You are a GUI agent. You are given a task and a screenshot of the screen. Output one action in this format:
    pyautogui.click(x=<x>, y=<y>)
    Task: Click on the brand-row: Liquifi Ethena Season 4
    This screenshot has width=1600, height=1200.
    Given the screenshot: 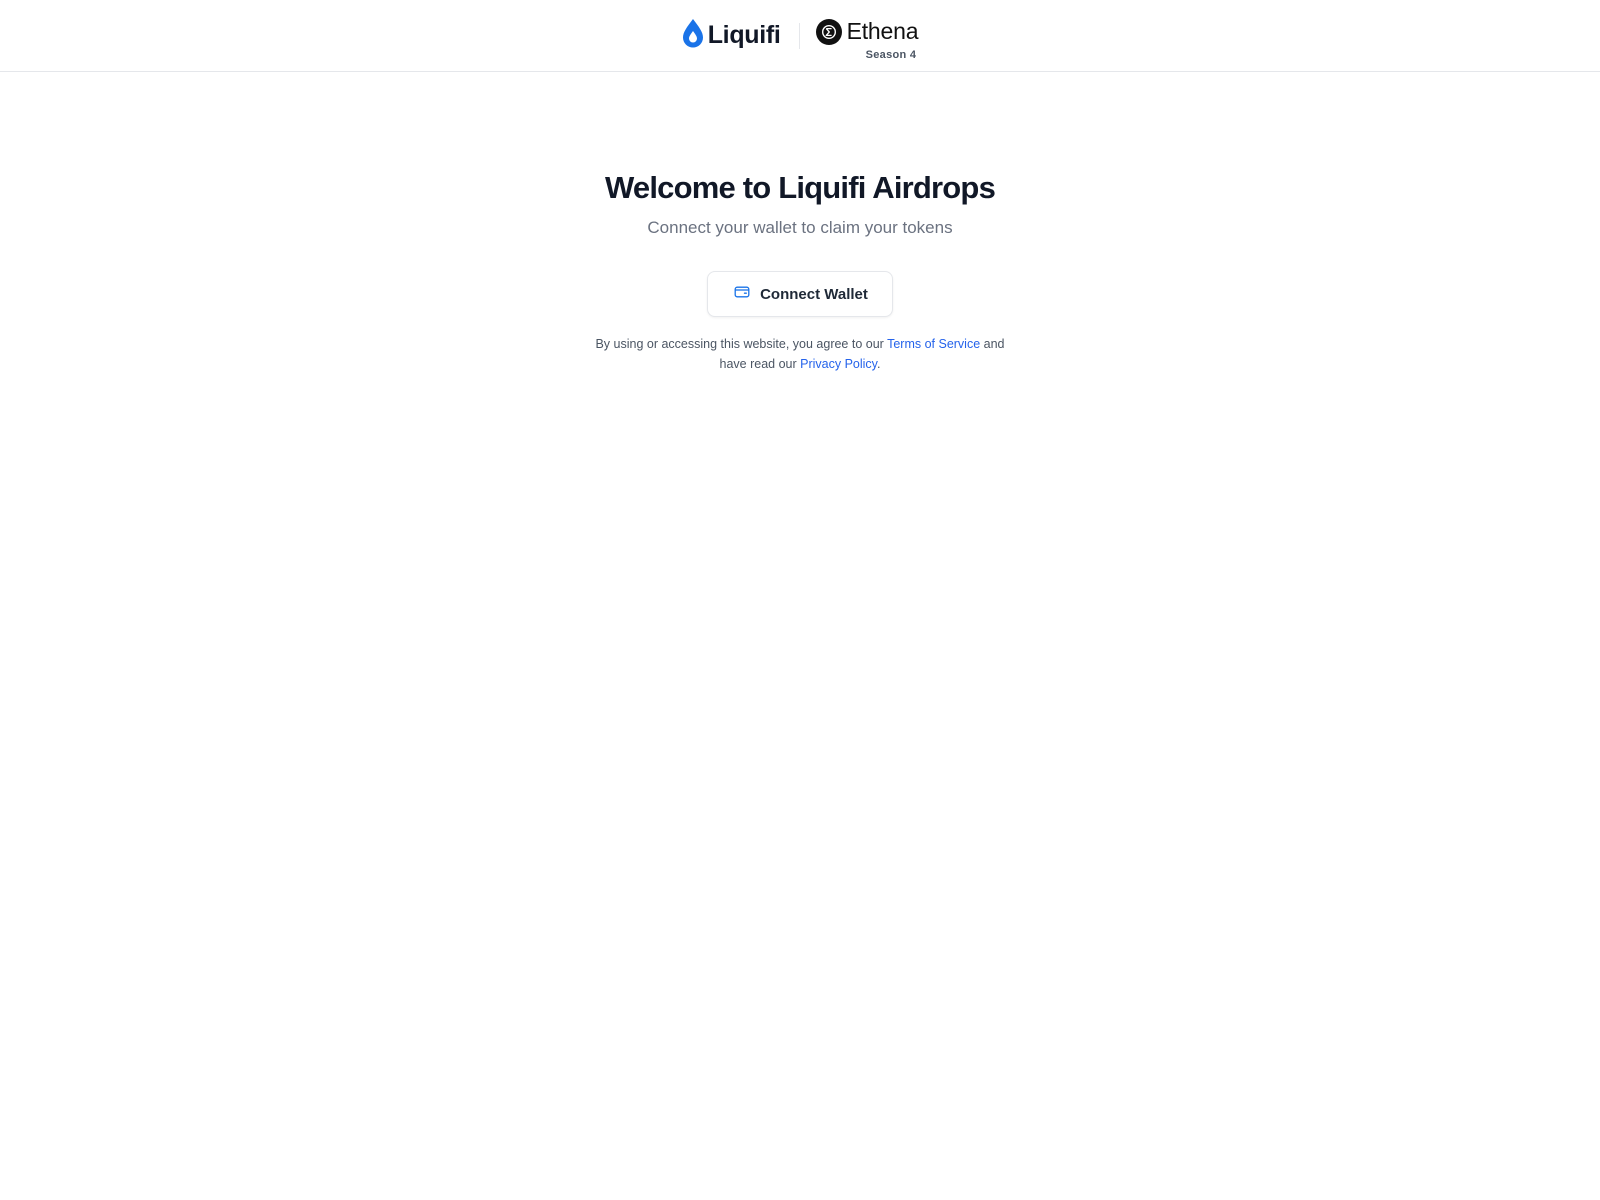 What is the action you would take?
    pyautogui.click(x=800, y=36)
    